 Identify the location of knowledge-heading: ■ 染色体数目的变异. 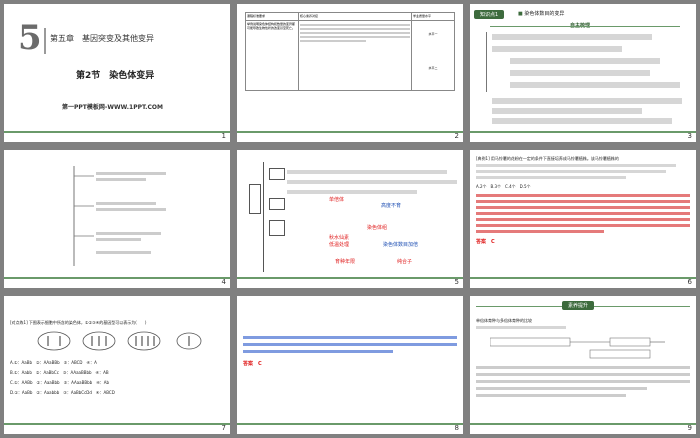
(541, 13).